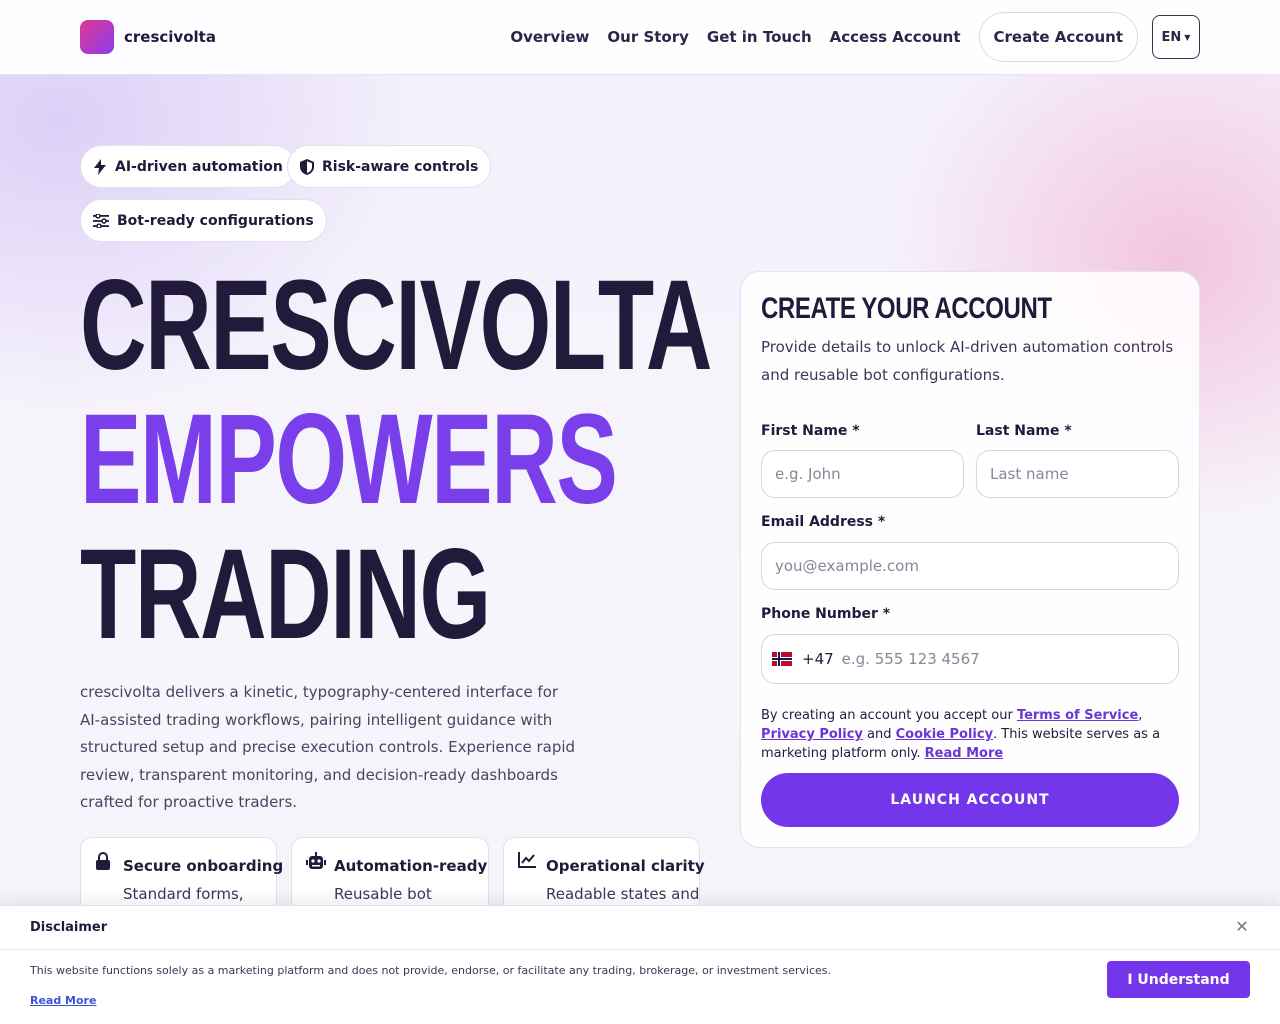 The width and height of the screenshot is (1280, 1024). Describe the element at coordinates (623, 894) in the screenshot. I see `feature-subtitle: Readable states and` at that location.